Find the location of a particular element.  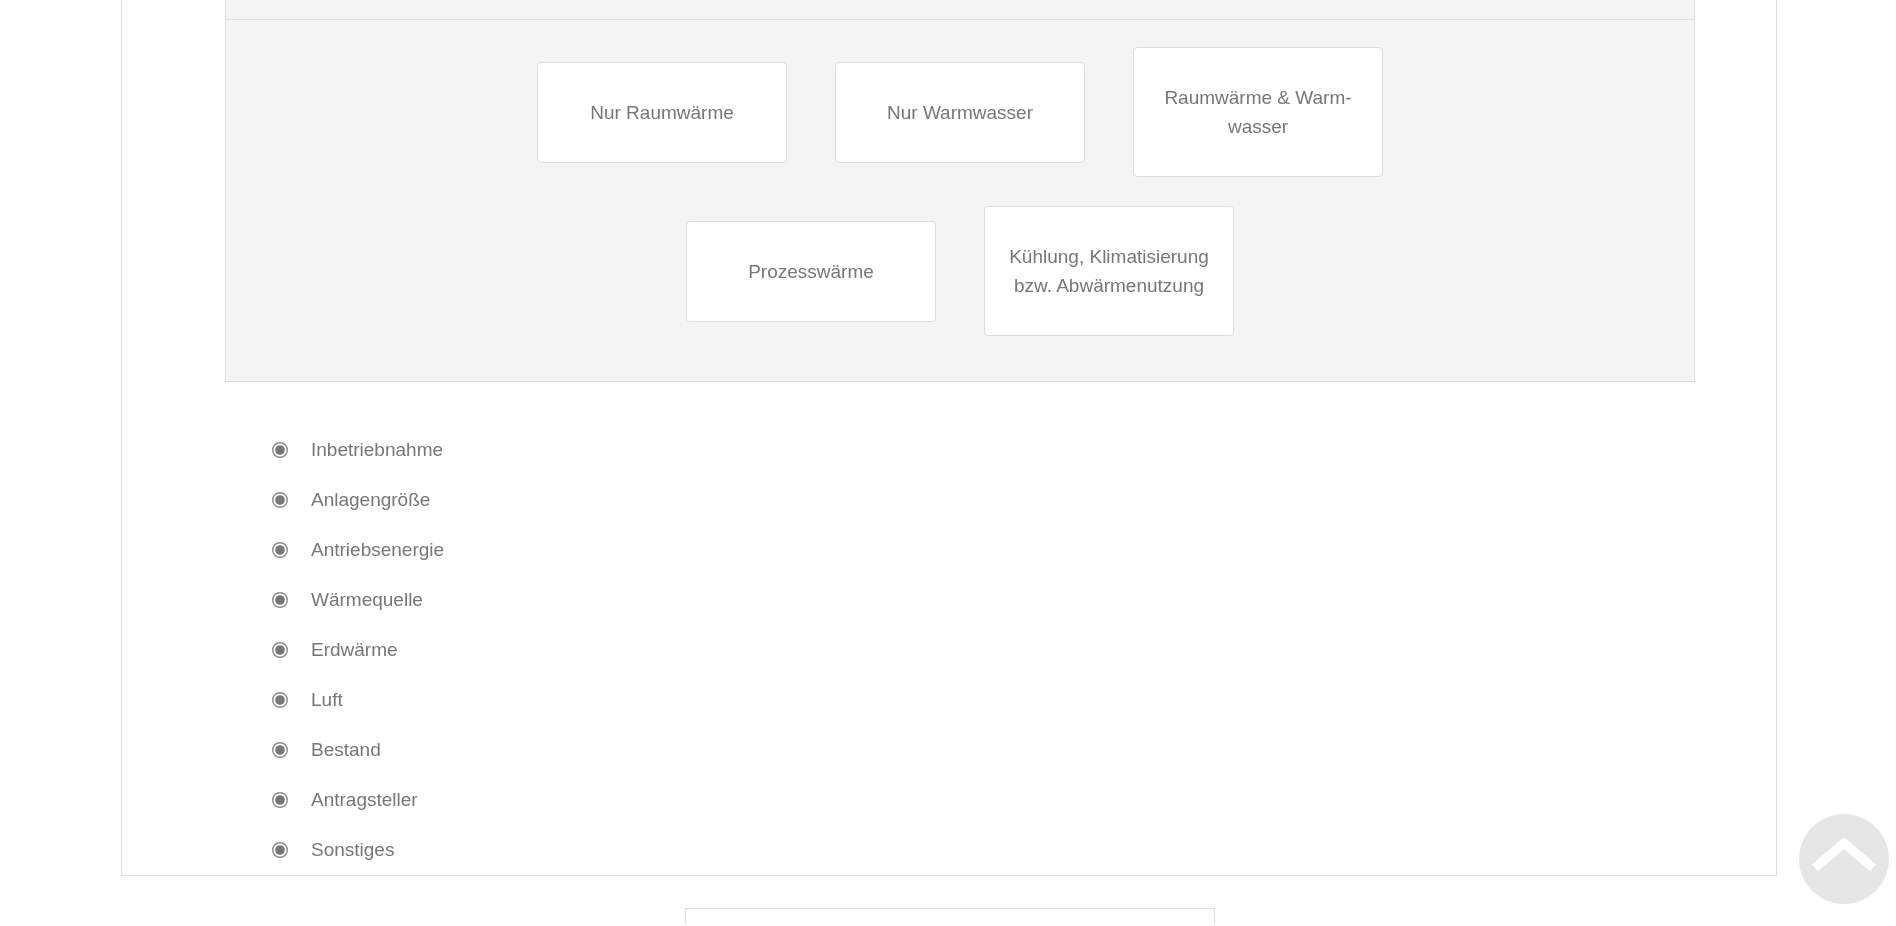

section-link: Wärmequelle is located at coordinates (367, 600).